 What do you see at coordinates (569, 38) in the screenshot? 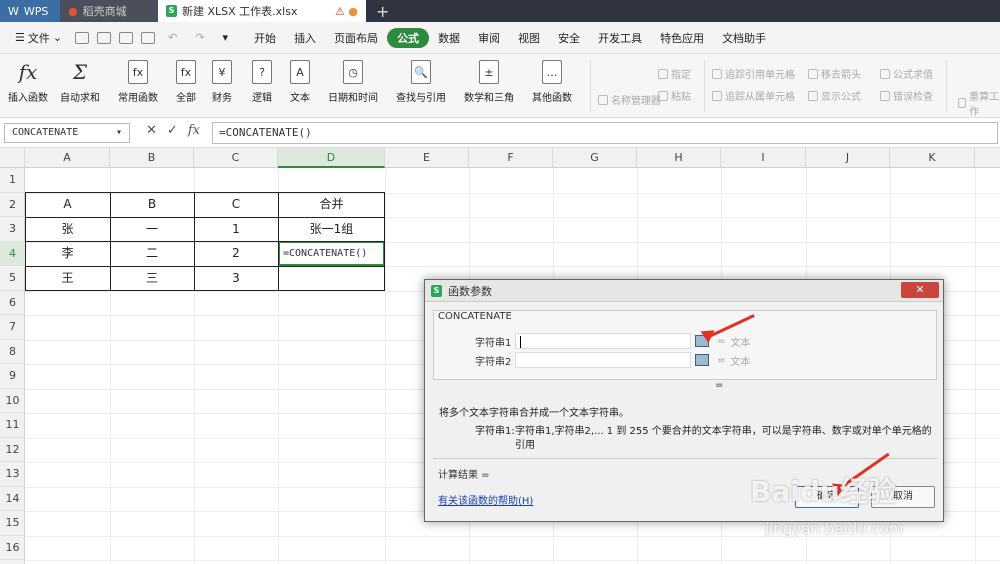
I see `menu-7: 安全` at bounding box center [569, 38].